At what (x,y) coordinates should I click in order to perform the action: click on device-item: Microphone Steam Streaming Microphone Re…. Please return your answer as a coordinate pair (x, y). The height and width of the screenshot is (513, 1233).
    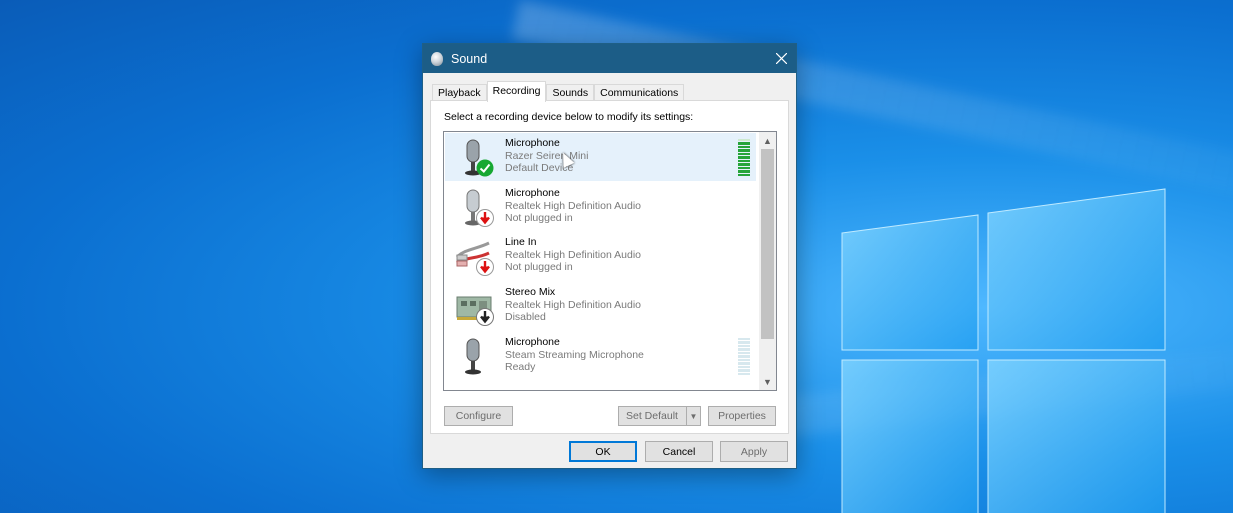
    Looking at the image, I should click on (600, 356).